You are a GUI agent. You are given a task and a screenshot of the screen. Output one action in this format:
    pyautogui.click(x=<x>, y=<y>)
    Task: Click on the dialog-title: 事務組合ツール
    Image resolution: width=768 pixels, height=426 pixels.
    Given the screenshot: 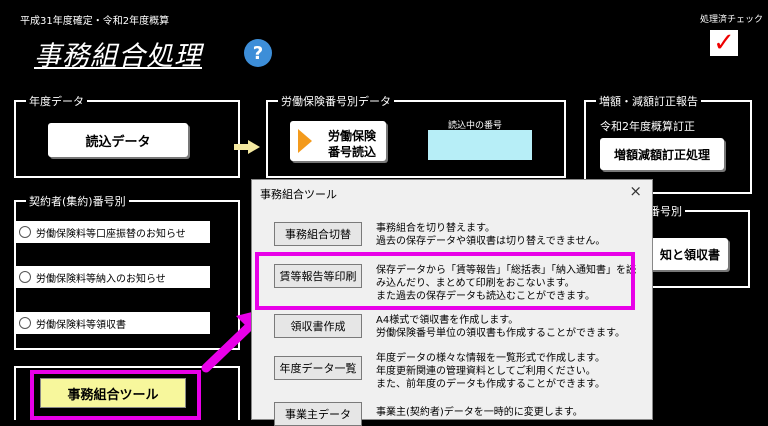 What is the action you would take?
    pyautogui.click(x=298, y=194)
    